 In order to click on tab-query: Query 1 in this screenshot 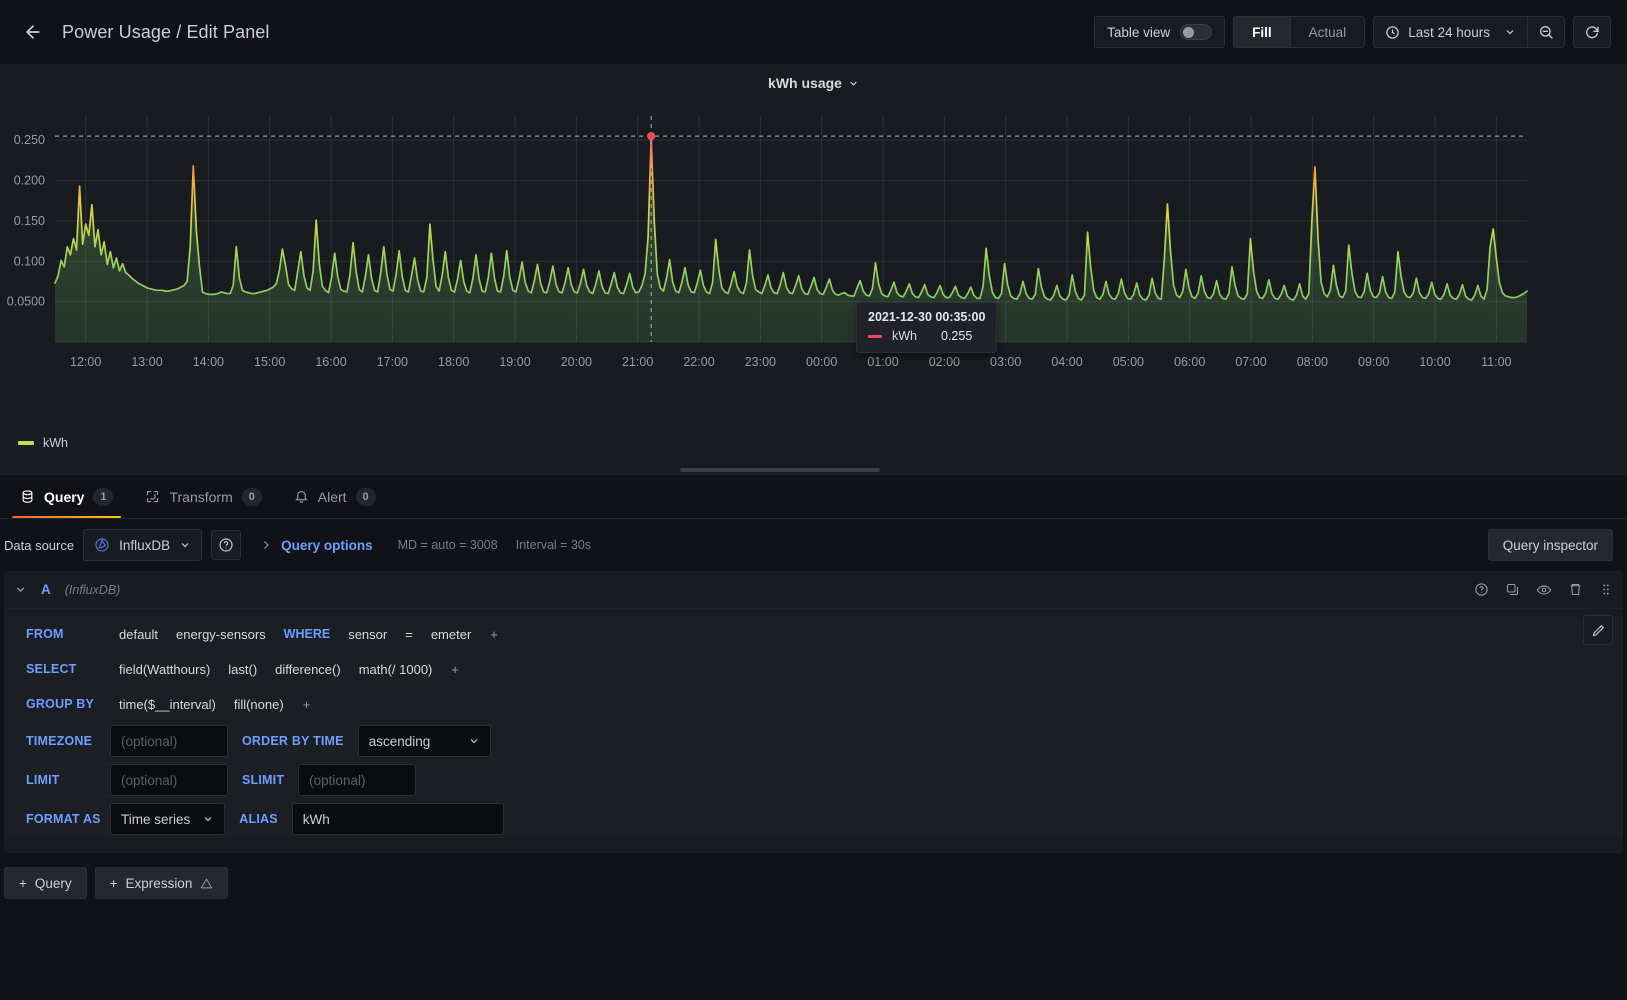, I will do `click(66, 496)`.